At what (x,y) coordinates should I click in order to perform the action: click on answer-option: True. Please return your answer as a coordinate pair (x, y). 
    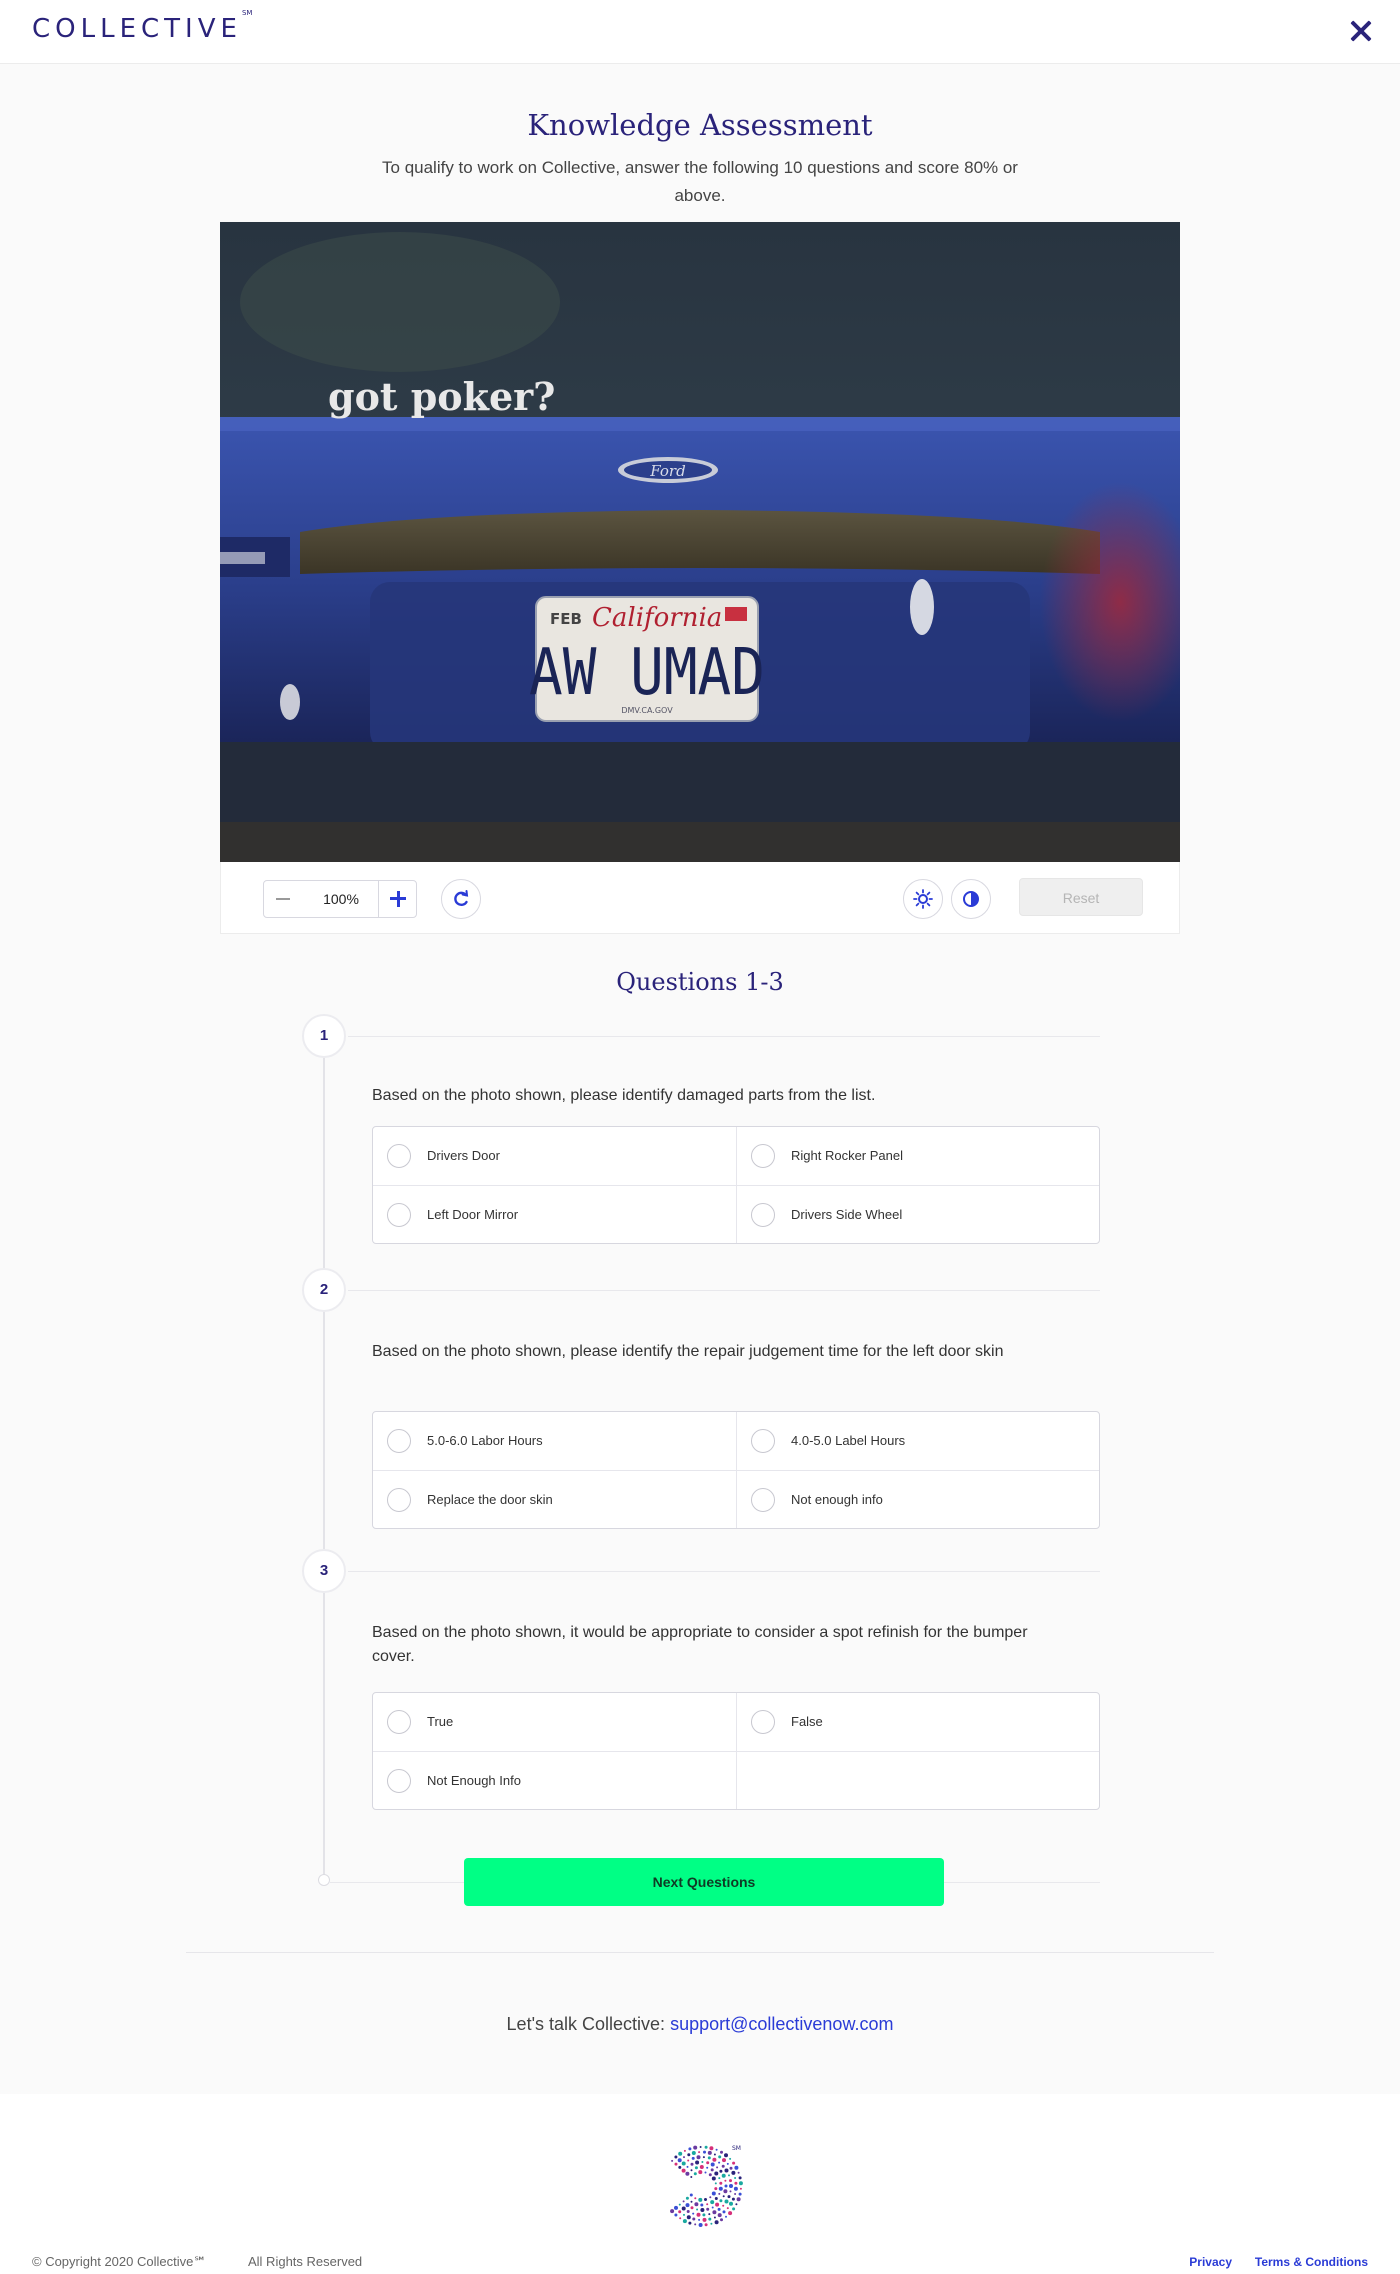
    Looking at the image, I should click on (555, 1722).